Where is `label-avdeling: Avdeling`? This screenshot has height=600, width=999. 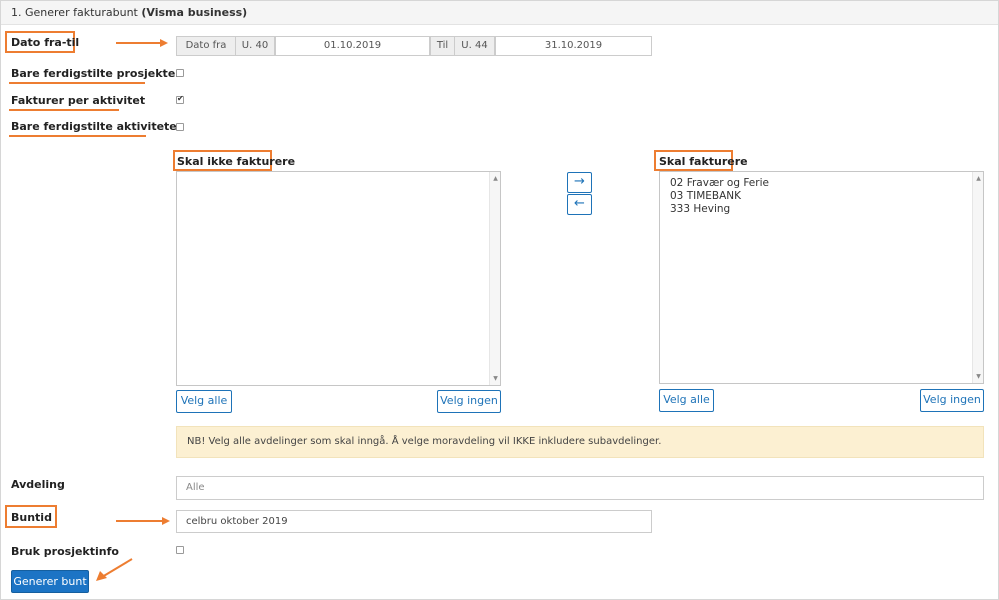 label-avdeling: Avdeling is located at coordinates (38, 484).